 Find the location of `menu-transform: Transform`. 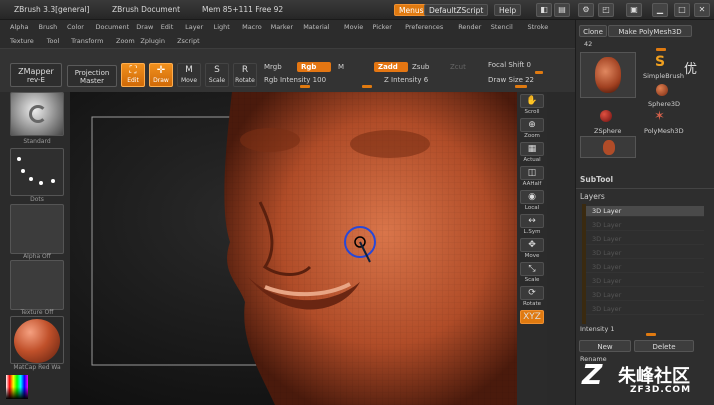

menu-transform: Transform is located at coordinates (87, 41).